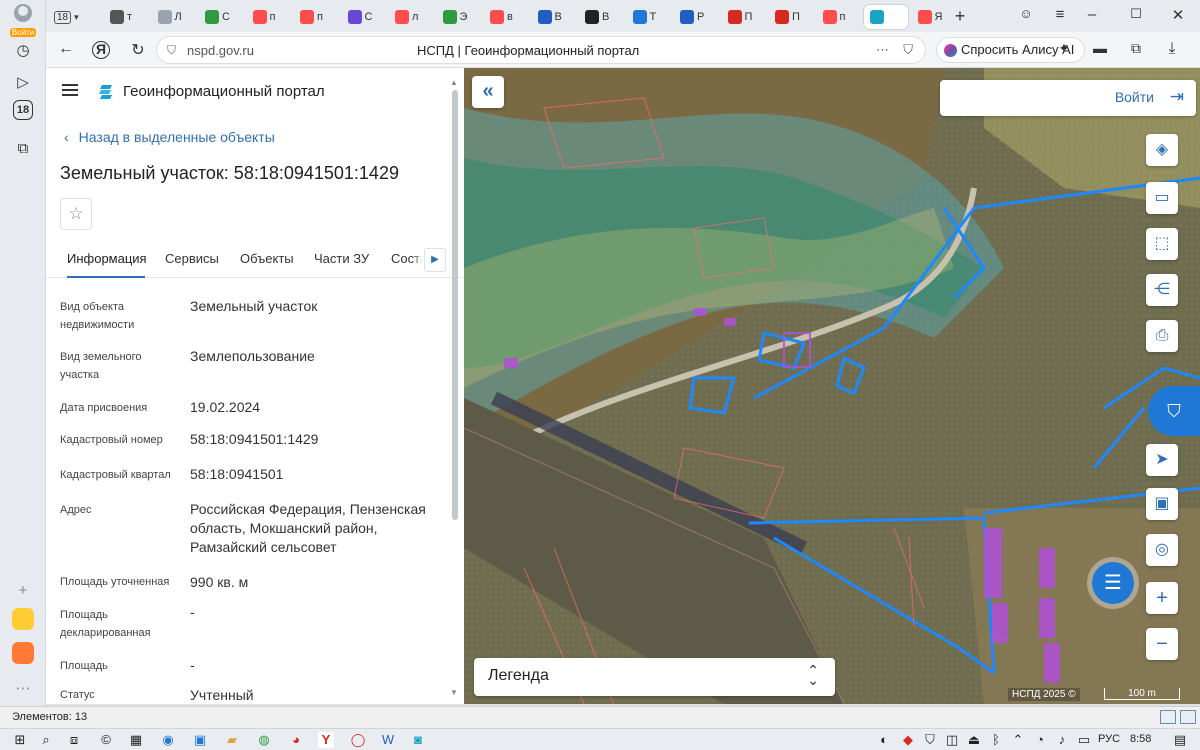  Describe the element at coordinates (488, 92) in the screenshot. I see `collapse-panel-button: «` at that location.